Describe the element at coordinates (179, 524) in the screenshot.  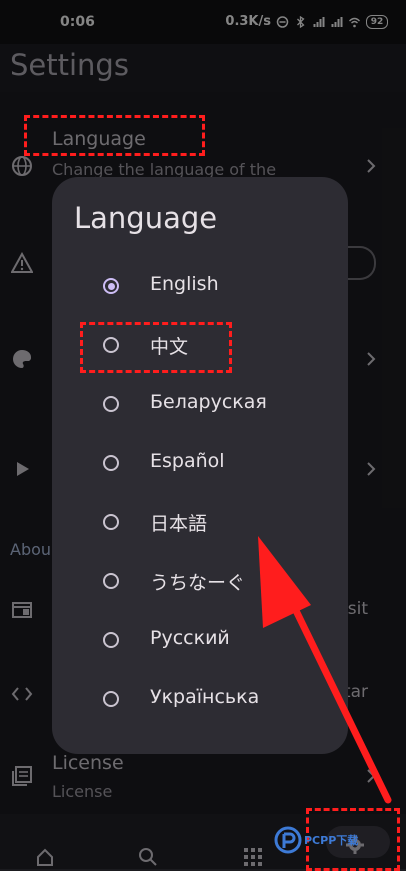
I see `language-option-label: 日本語` at that location.